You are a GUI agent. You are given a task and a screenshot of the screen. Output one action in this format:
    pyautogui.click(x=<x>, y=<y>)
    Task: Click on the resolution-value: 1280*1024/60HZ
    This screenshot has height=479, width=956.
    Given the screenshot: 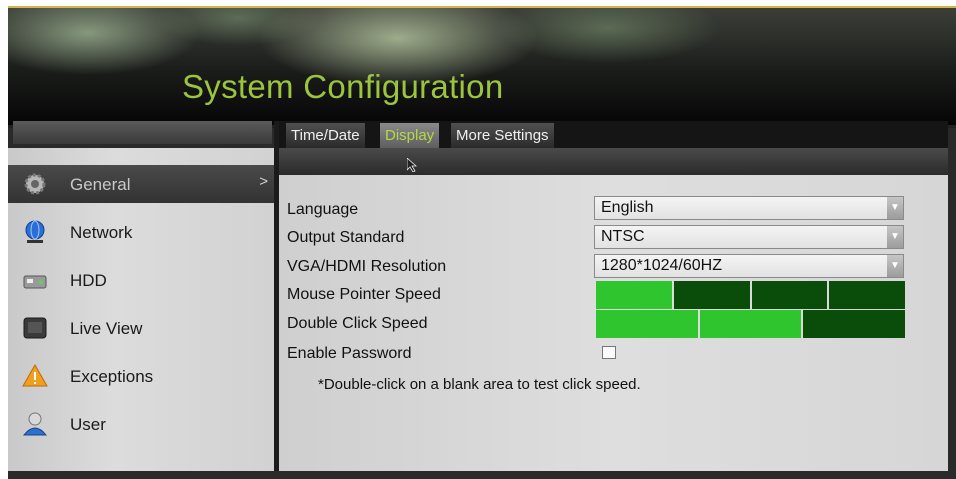 What is the action you would take?
    pyautogui.click(x=661, y=265)
    